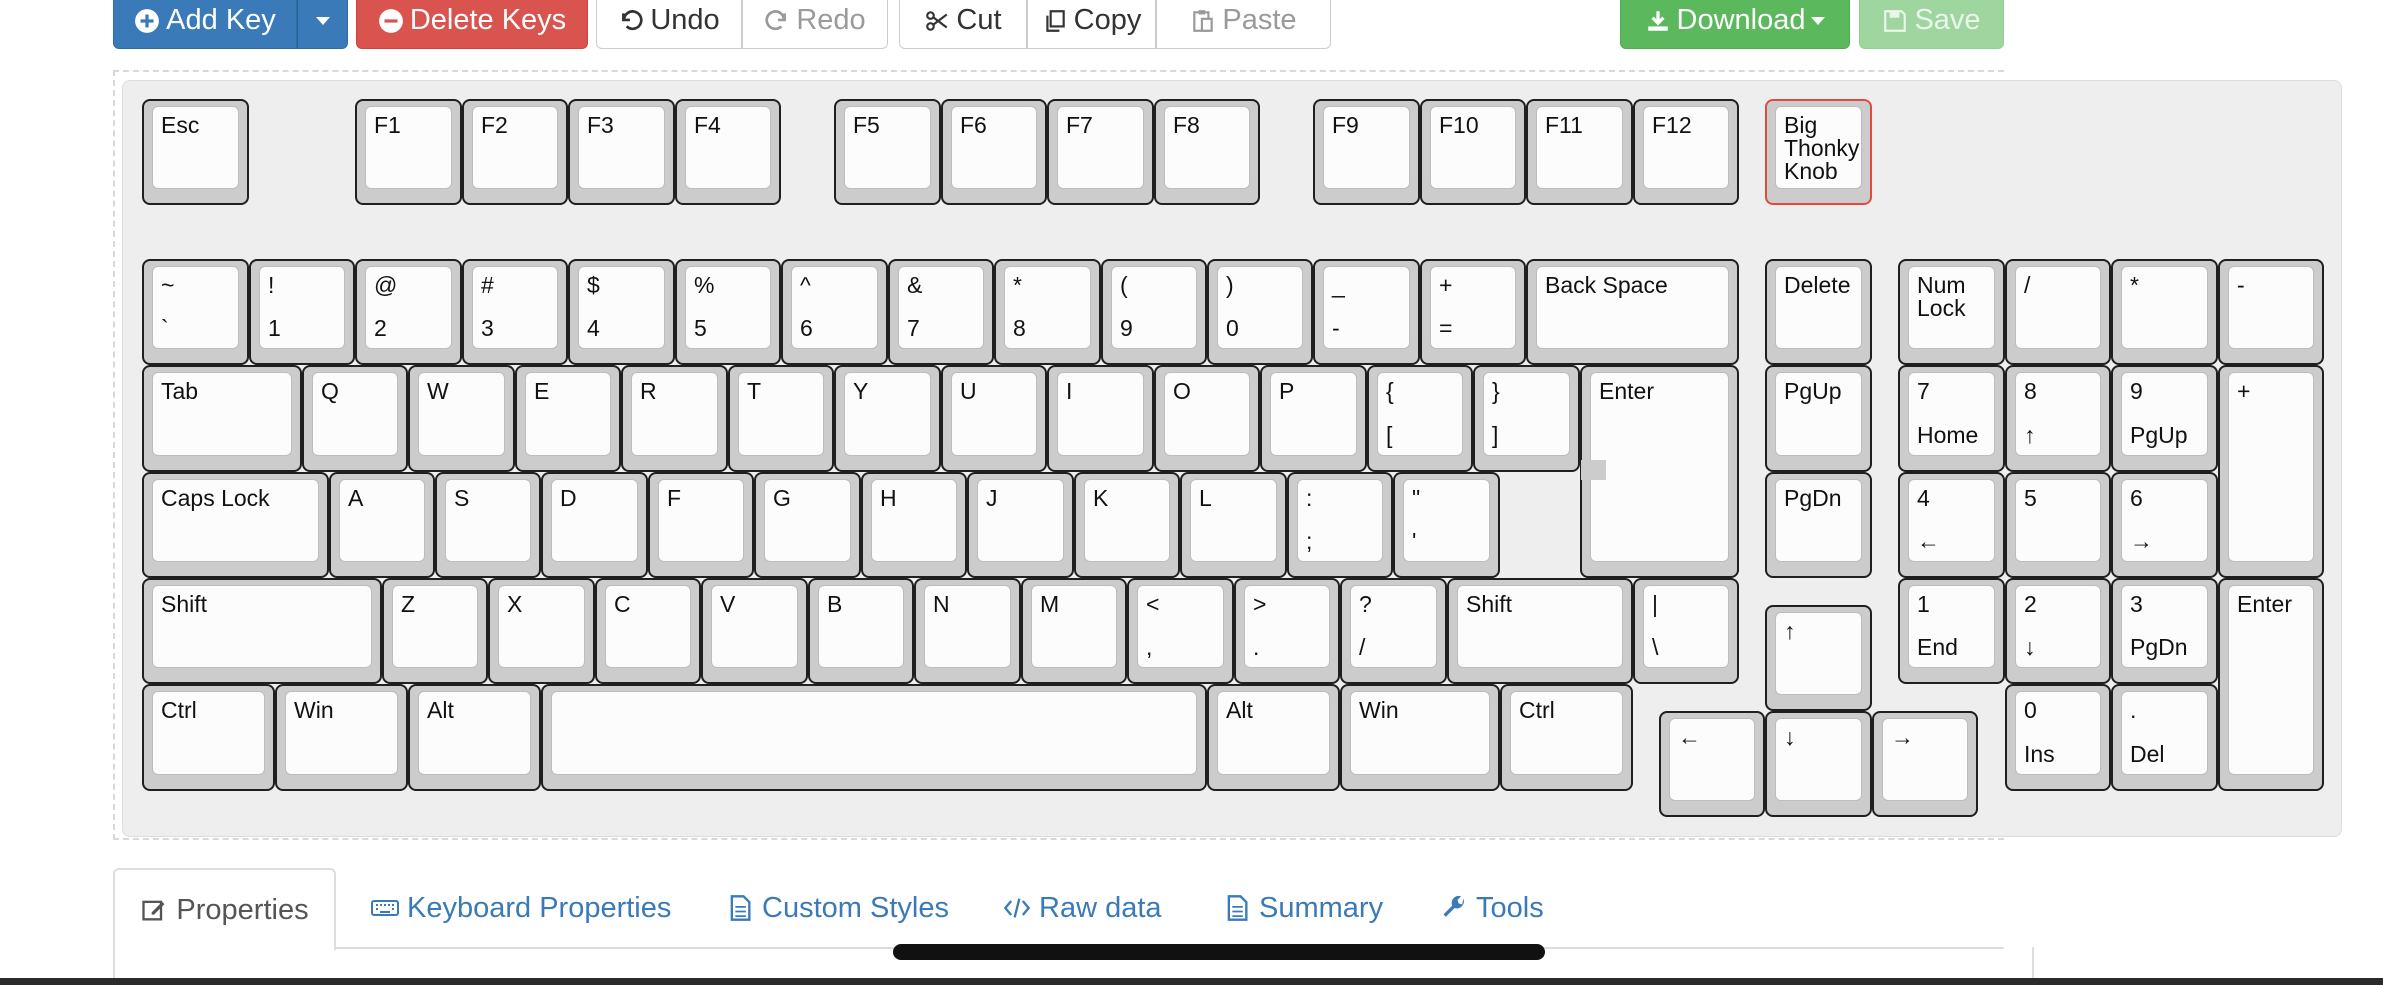  What do you see at coordinates (1951, 312) in the screenshot?
I see `key: Num Lock` at bounding box center [1951, 312].